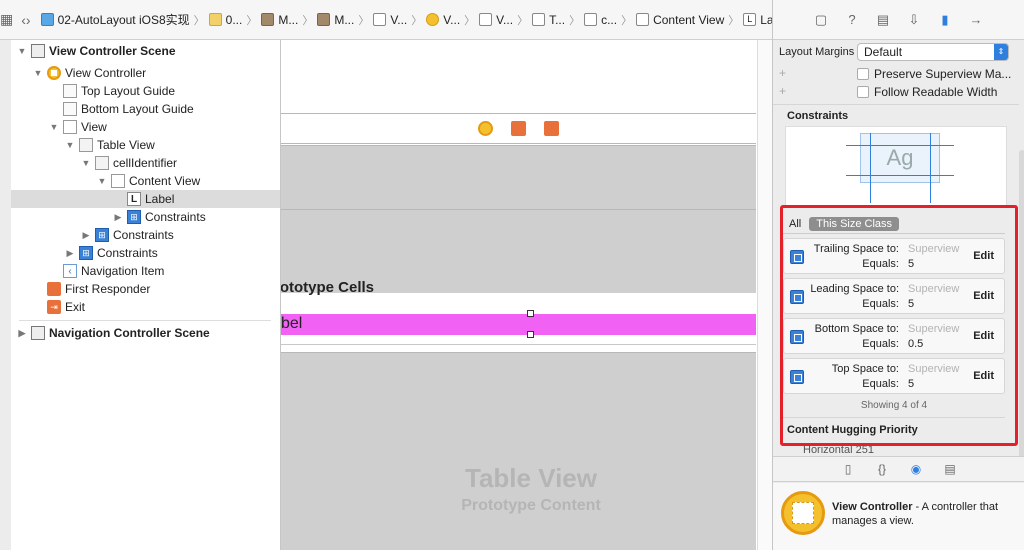 The height and width of the screenshot is (550, 1024). What do you see at coordinates (756, 20) in the screenshot?
I see `breadcrumb-item: LLabel` at bounding box center [756, 20].